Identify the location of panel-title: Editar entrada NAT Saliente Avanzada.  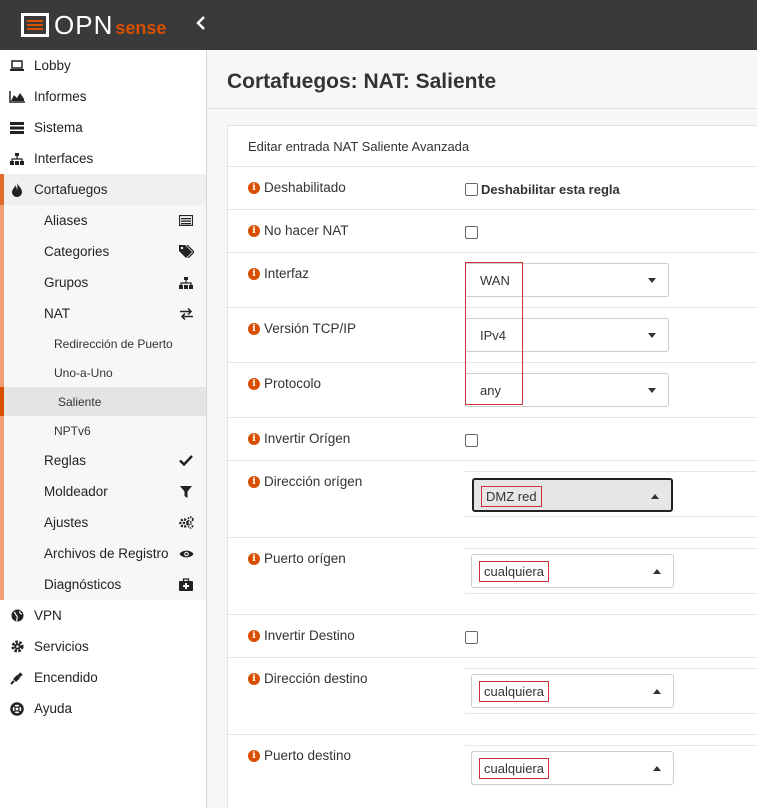
(492, 146).